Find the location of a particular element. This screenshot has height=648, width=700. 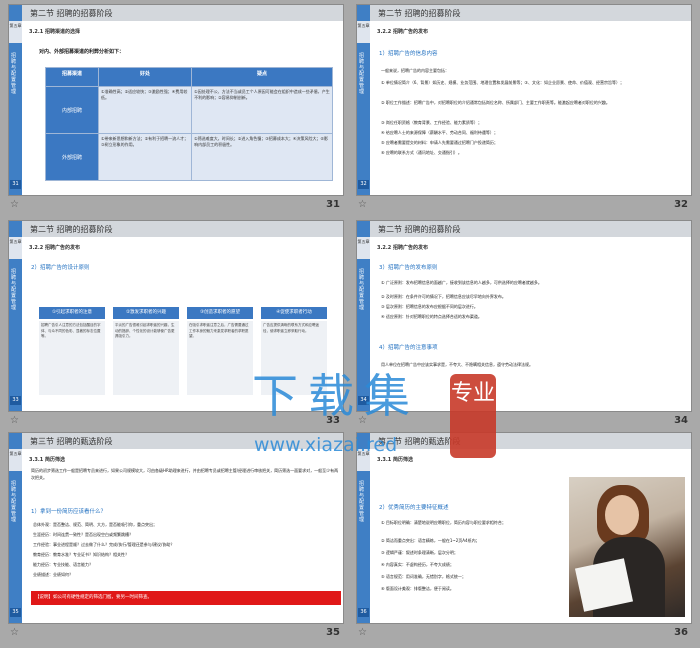

slide-page-number: 33 is located at coordinates (15, 400).